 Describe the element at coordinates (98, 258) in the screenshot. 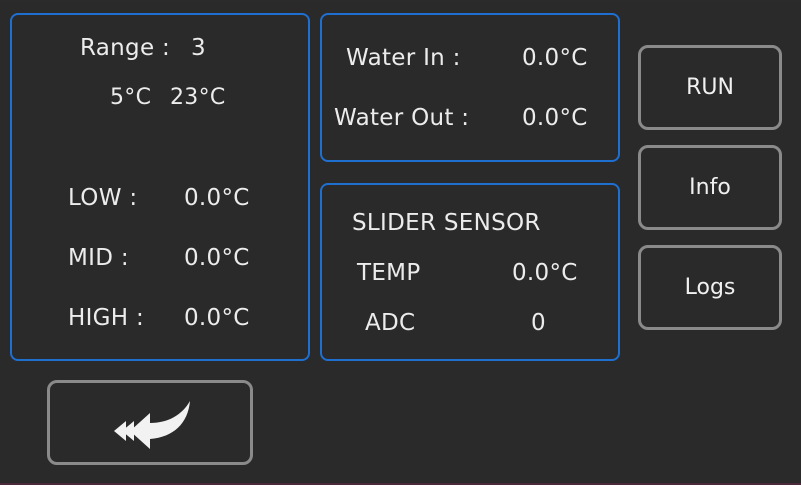

I see `mid-label: MID :` at that location.